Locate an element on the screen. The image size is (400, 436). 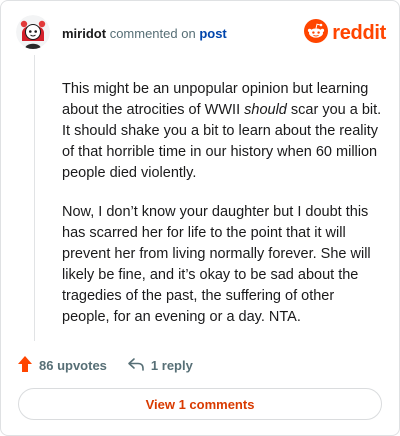
reddit-logo-icon is located at coordinates (316, 33).